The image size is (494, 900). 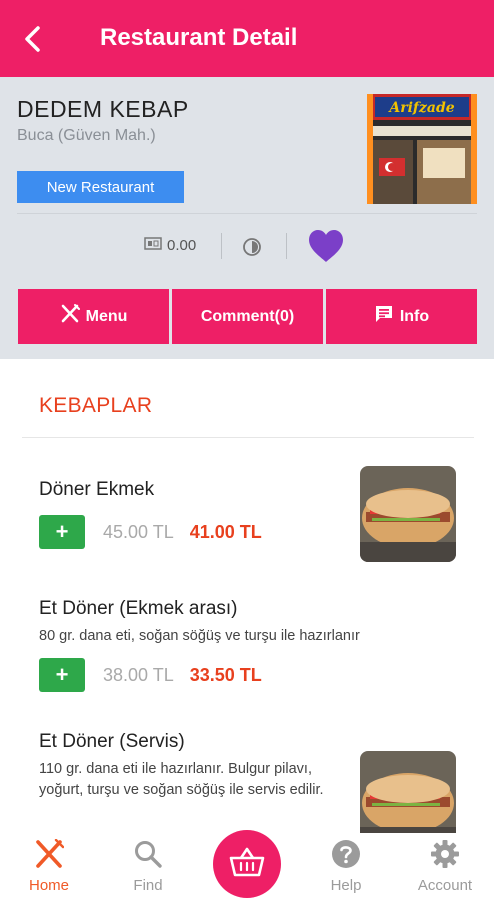 What do you see at coordinates (148, 885) in the screenshot?
I see `nav-find-label: Find` at bounding box center [148, 885].